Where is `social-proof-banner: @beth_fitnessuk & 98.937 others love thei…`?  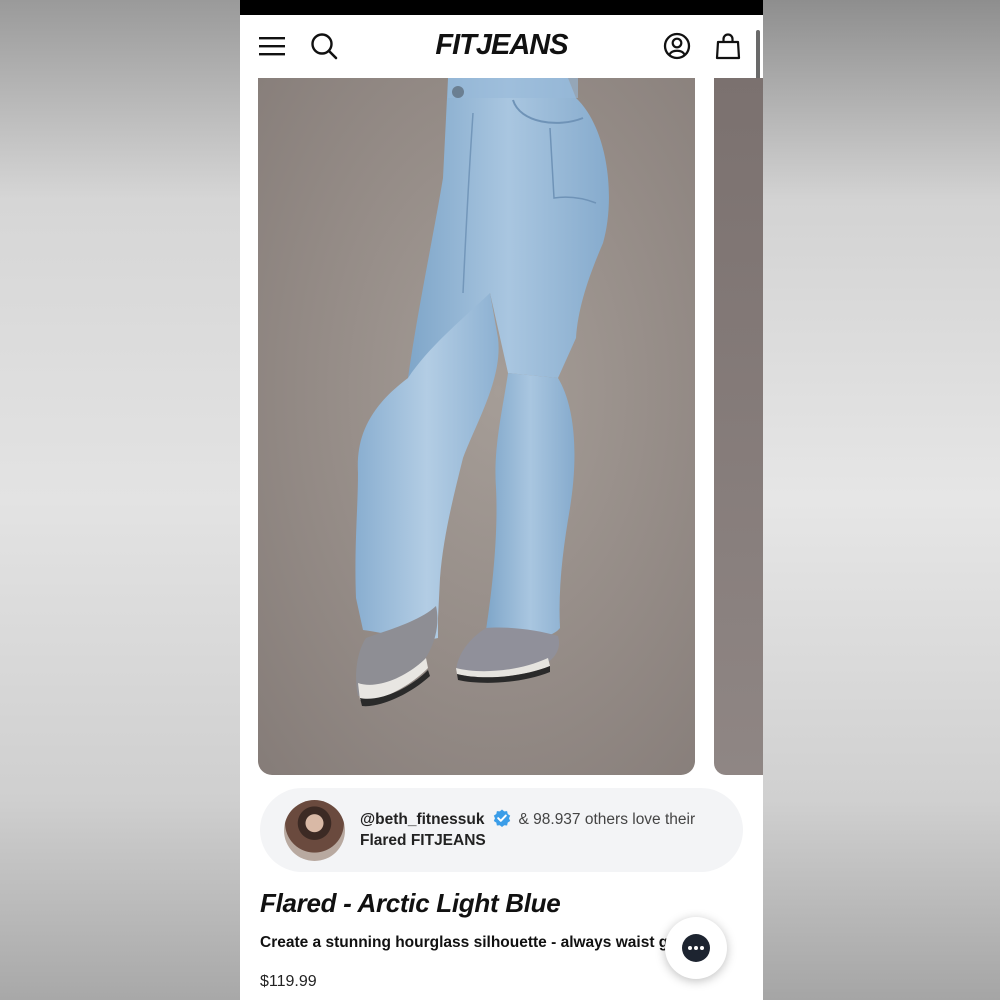 social-proof-banner: @beth_fitnessuk & 98.937 others love thei… is located at coordinates (501, 830).